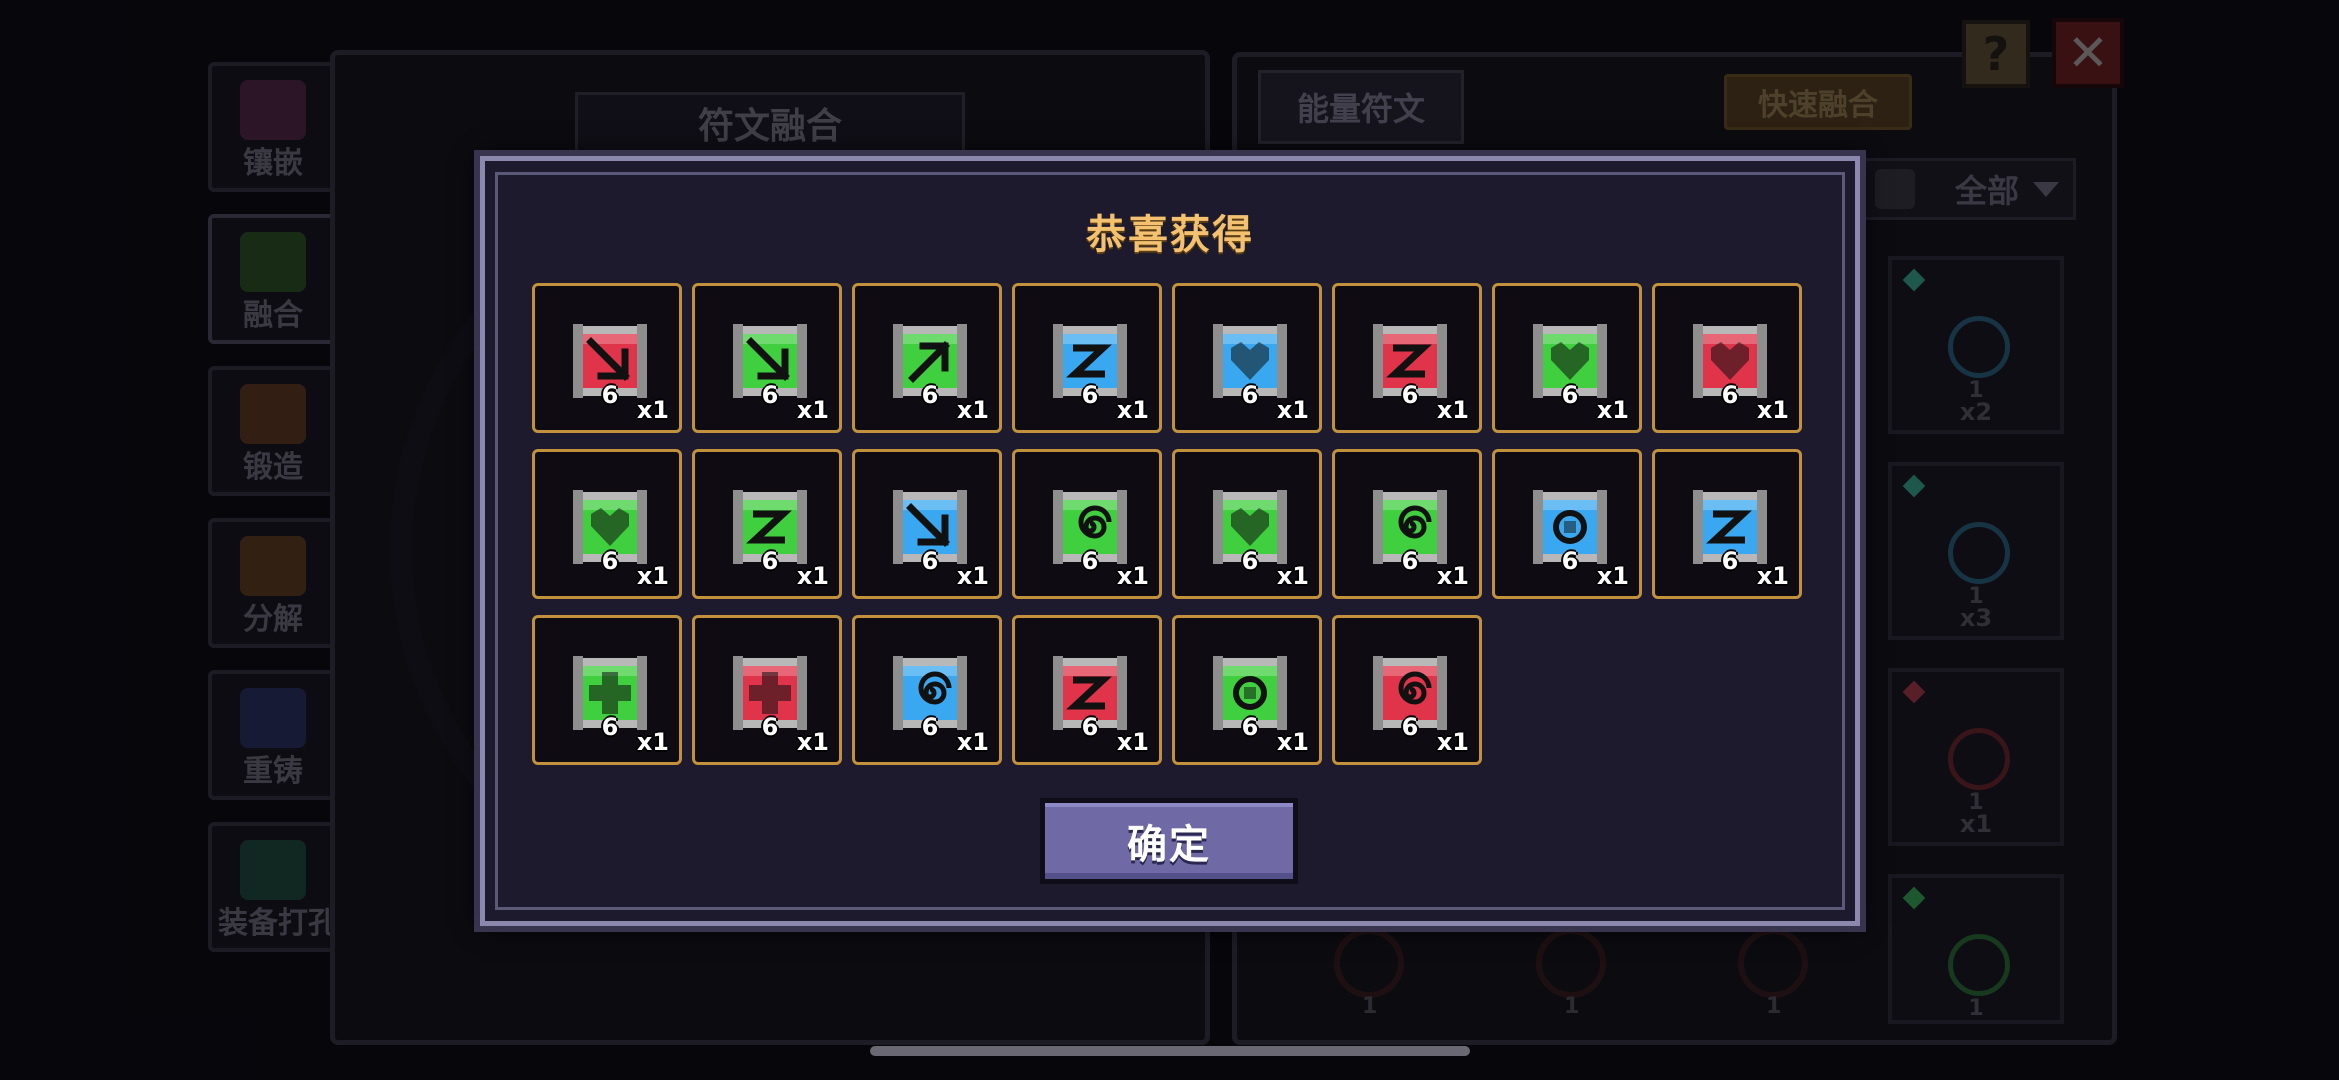 The height and width of the screenshot is (1080, 2339). I want to click on fusion-panel-header: 符文融合, so click(770, 123).